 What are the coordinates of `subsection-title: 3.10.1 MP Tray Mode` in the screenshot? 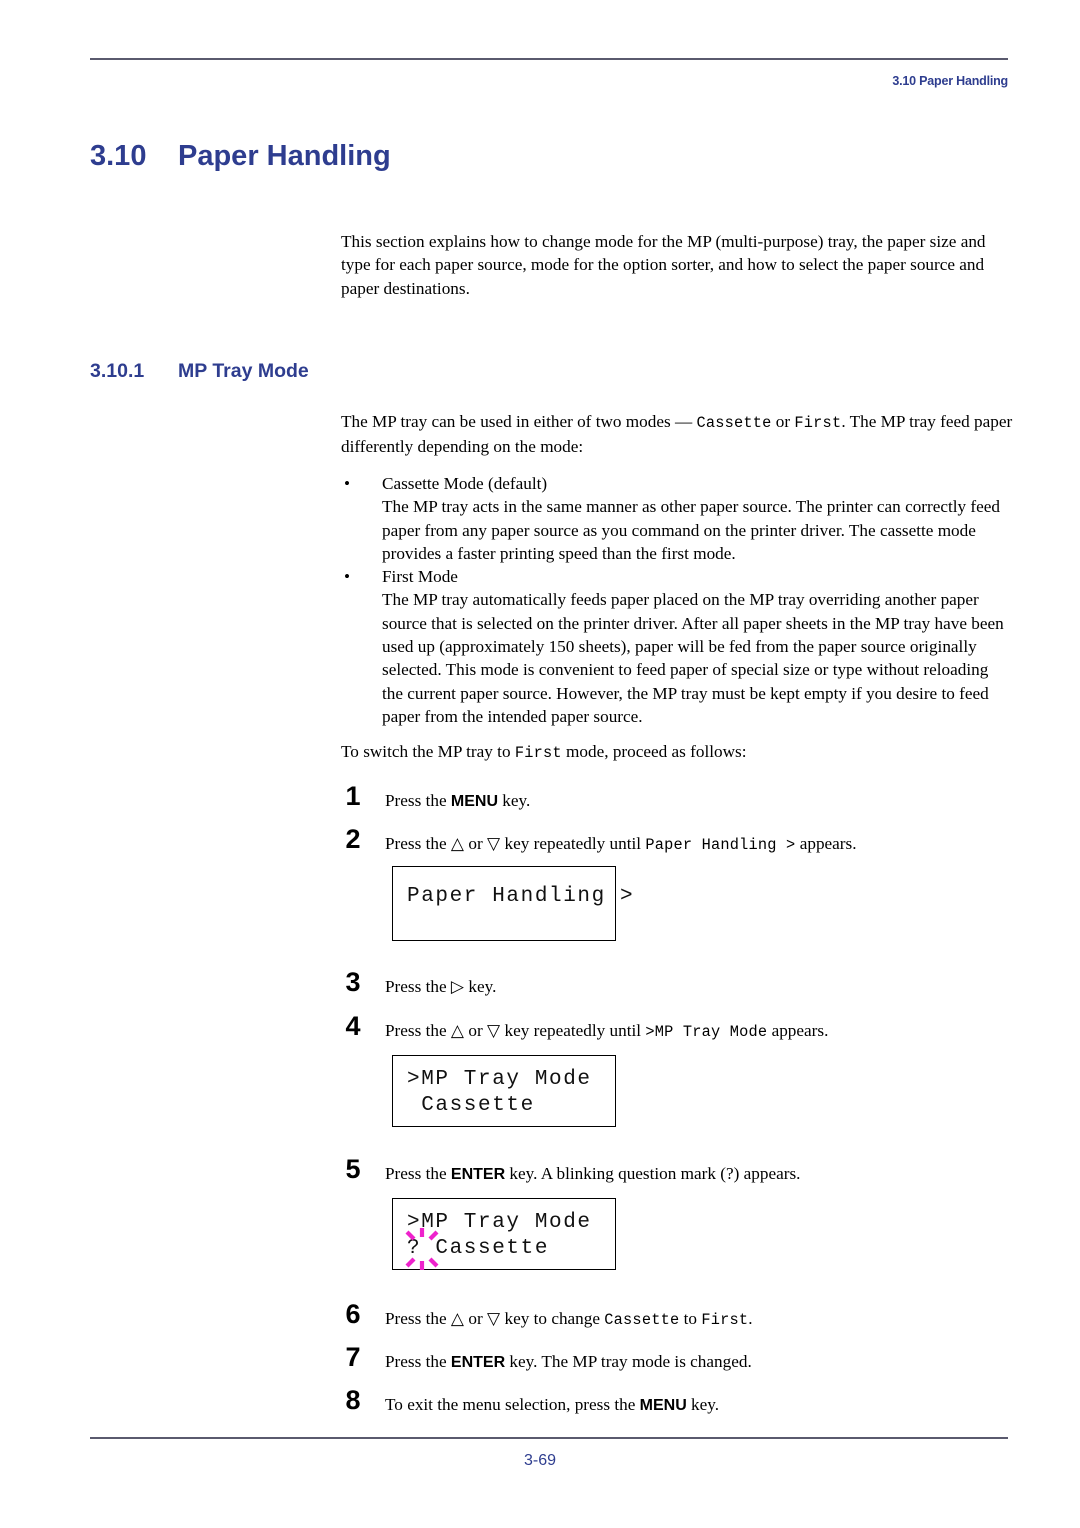 It's located at (199, 371).